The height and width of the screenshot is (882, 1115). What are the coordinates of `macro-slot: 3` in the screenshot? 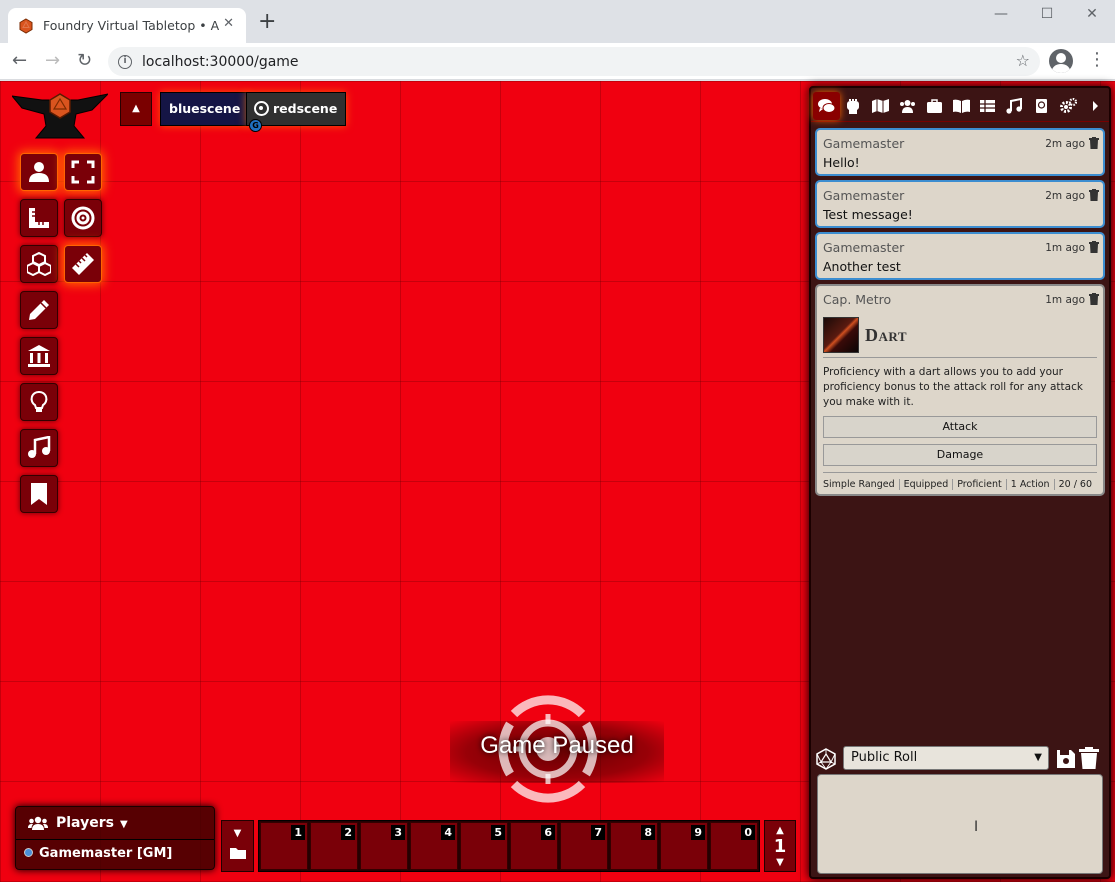 It's located at (384, 846).